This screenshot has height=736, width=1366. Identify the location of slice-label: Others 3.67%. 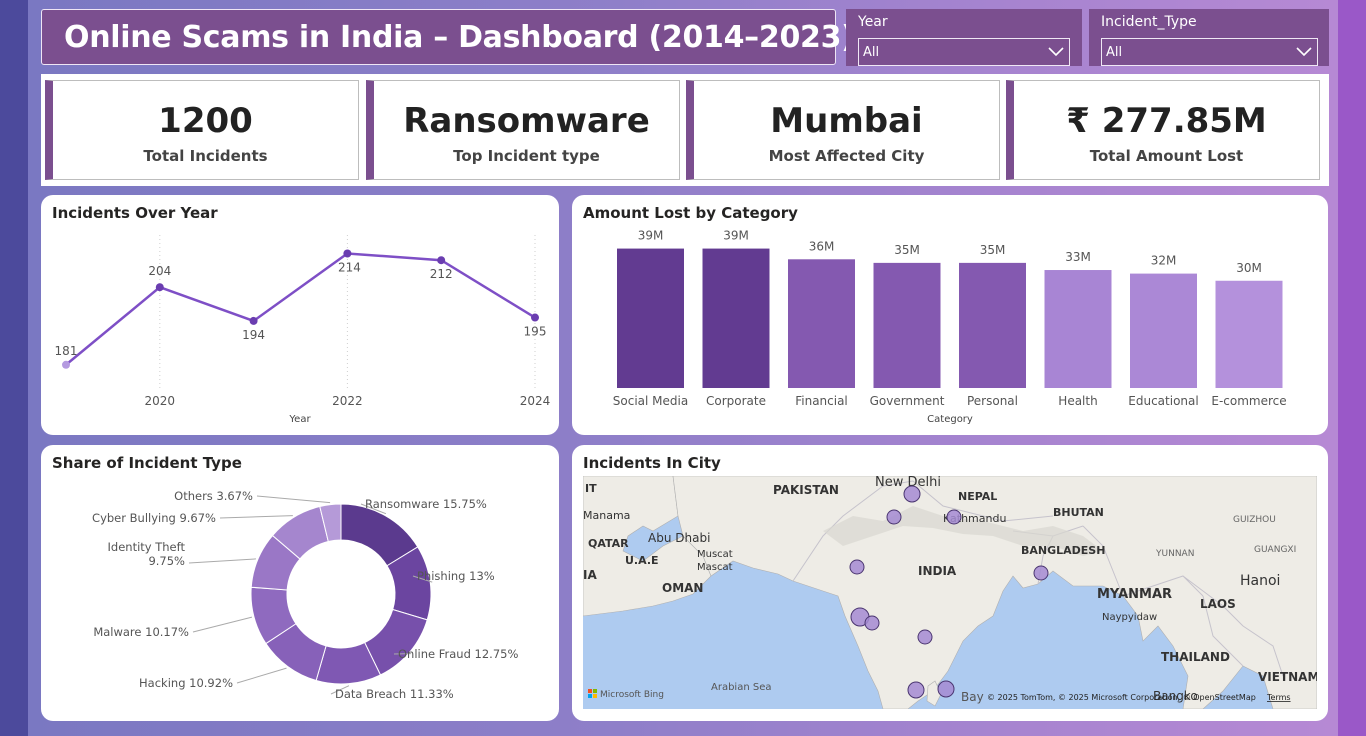
(213, 496).